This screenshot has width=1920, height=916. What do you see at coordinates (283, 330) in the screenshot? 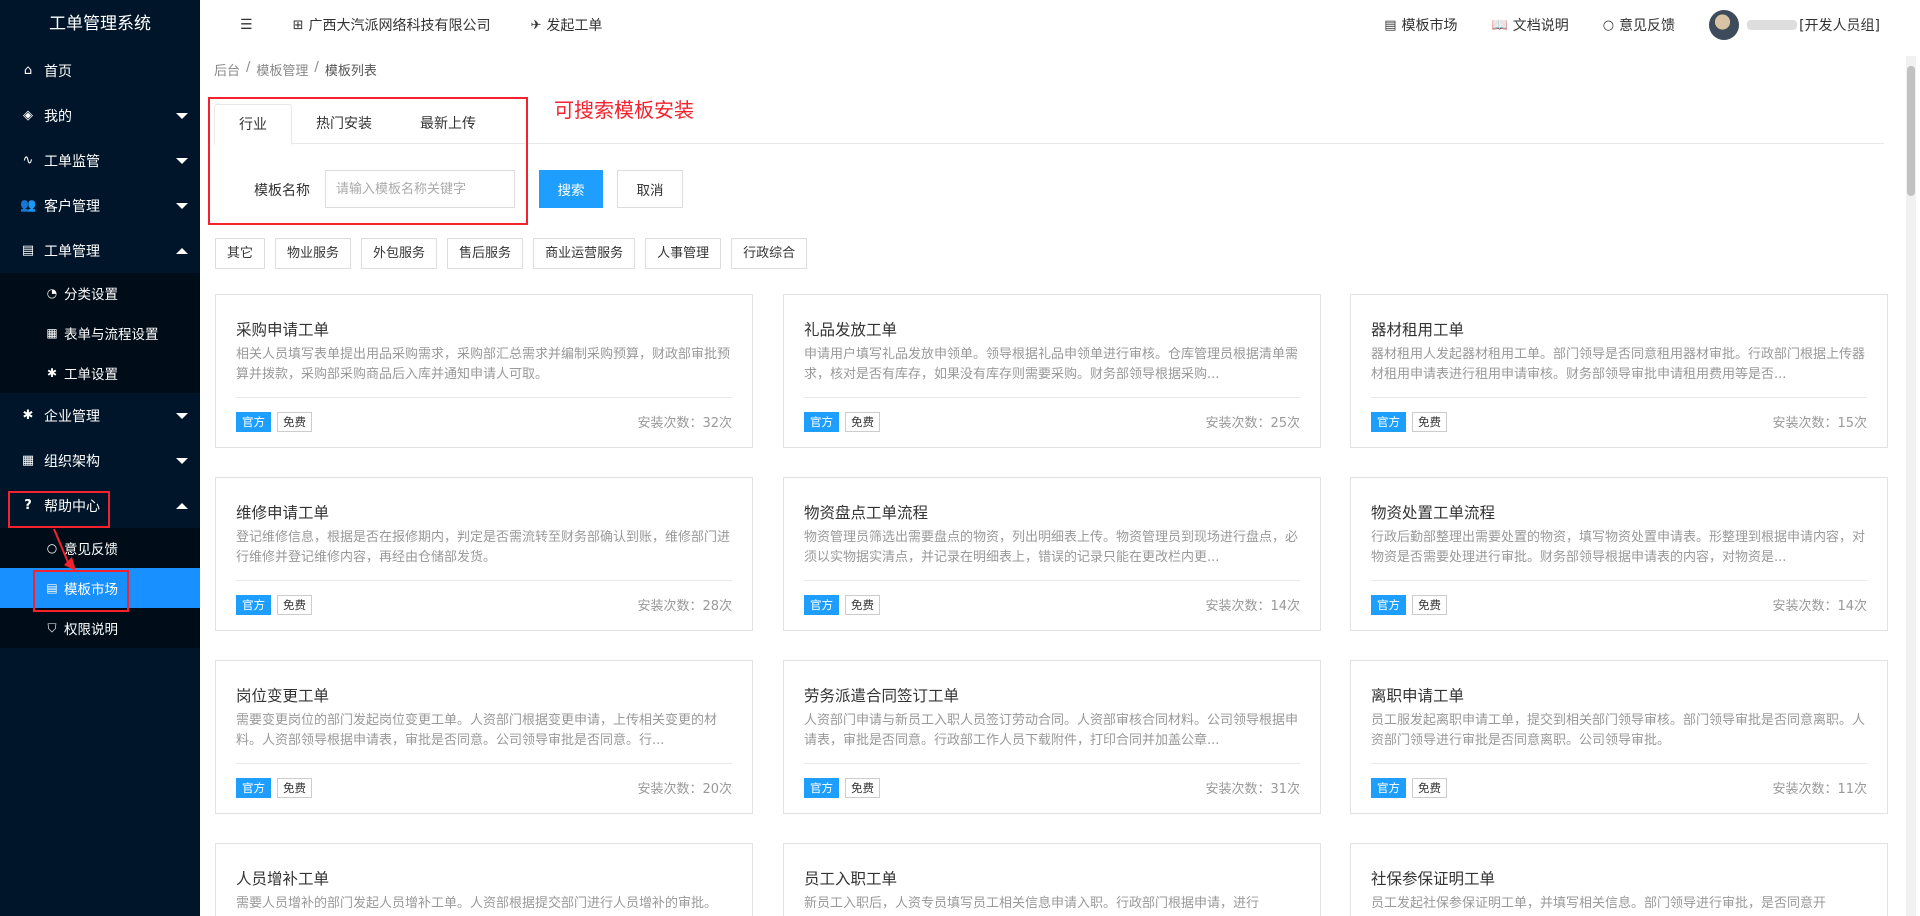
I see `card-title: 采购申请工单` at bounding box center [283, 330].